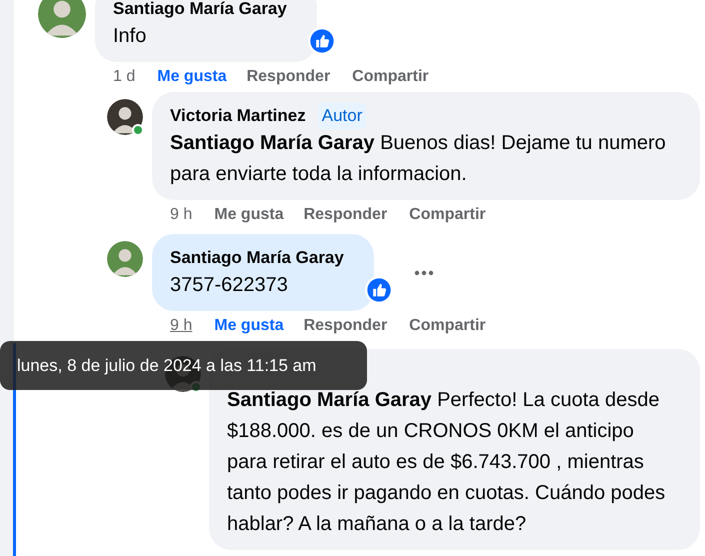  Describe the element at coordinates (238, 116) in the screenshot. I see `author-name: Victoria Martinez` at that location.